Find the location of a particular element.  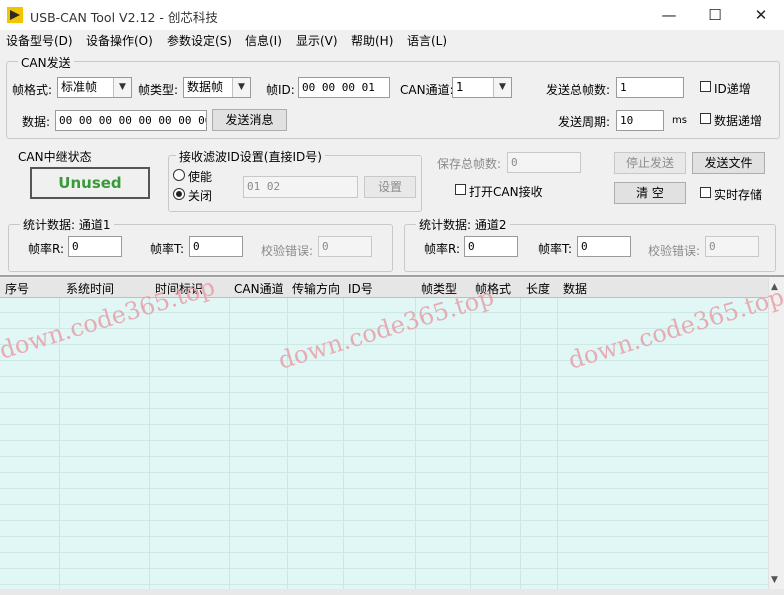

menu-language: 语言(L) is located at coordinates (427, 40).